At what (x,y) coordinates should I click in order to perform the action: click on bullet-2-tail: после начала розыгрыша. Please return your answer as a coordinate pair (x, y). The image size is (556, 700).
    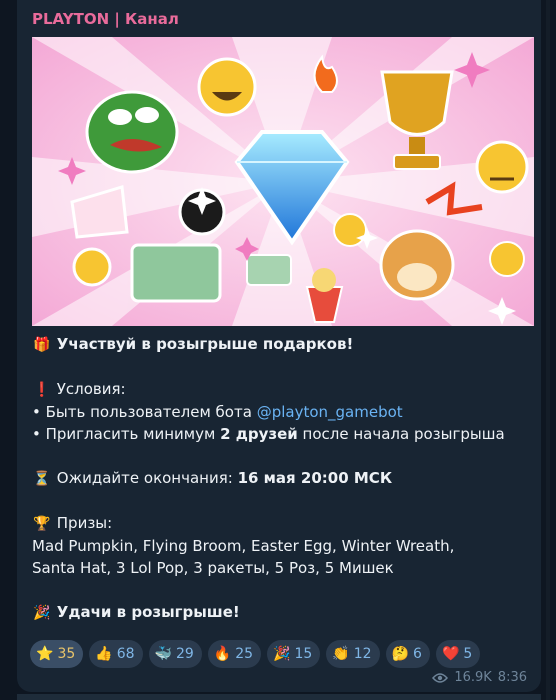
    Looking at the image, I should click on (401, 434).